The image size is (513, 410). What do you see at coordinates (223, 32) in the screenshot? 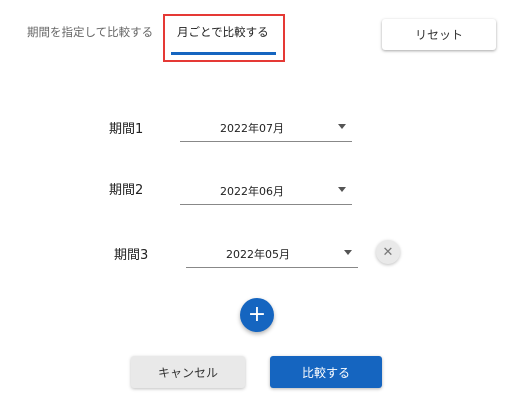
I see `tab-monthly-compare: 月ごとで比較する` at bounding box center [223, 32].